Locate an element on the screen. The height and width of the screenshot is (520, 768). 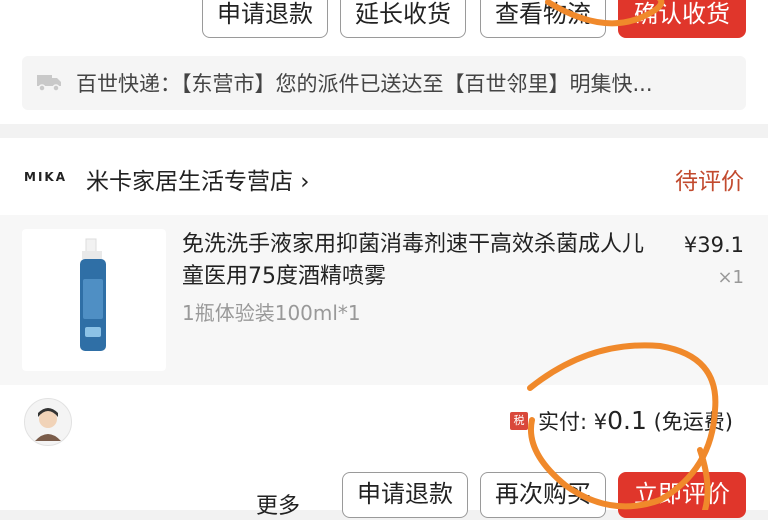
avatar is located at coordinates (48, 422).